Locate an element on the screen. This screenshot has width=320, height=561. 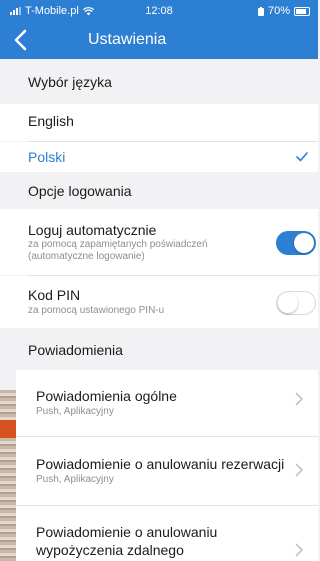
item-title-line-1: Powiadomienie o anulowaniu is located at coordinates (127, 532).